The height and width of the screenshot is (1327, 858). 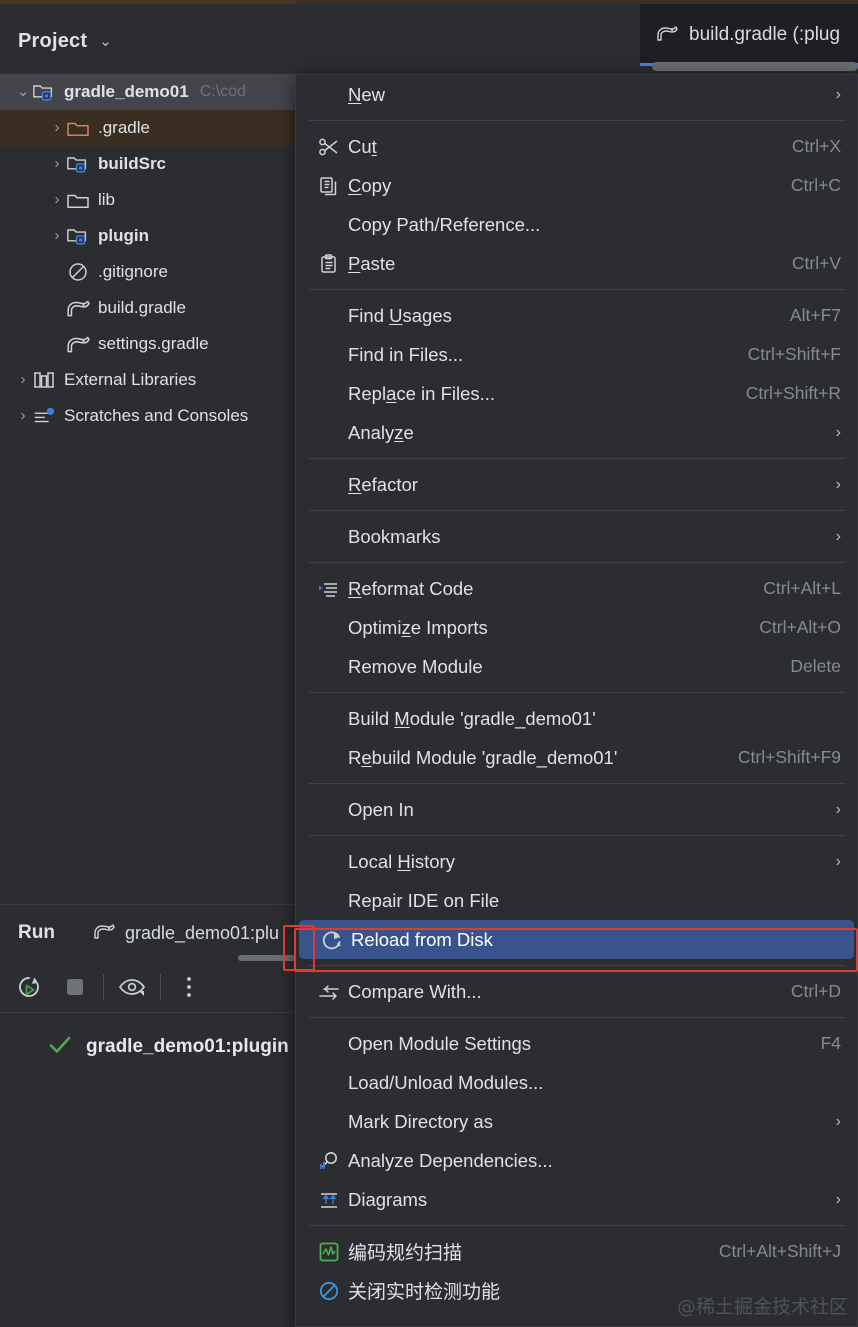 What do you see at coordinates (153, 343) in the screenshot?
I see `tree-item-label: settings.gradle` at bounding box center [153, 343].